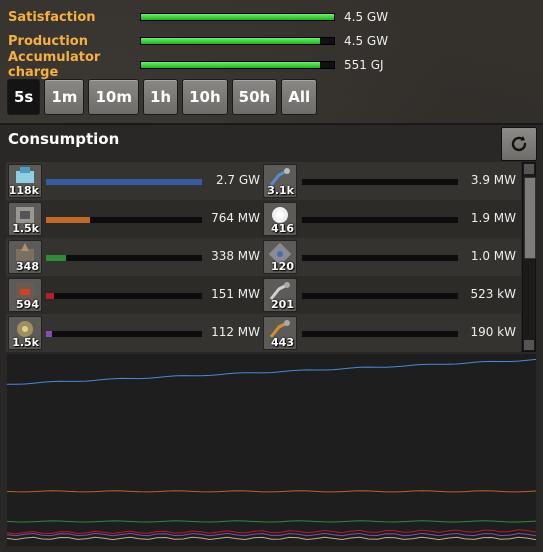 The image size is (543, 552). I want to click on entity-count: 443, so click(282, 342).